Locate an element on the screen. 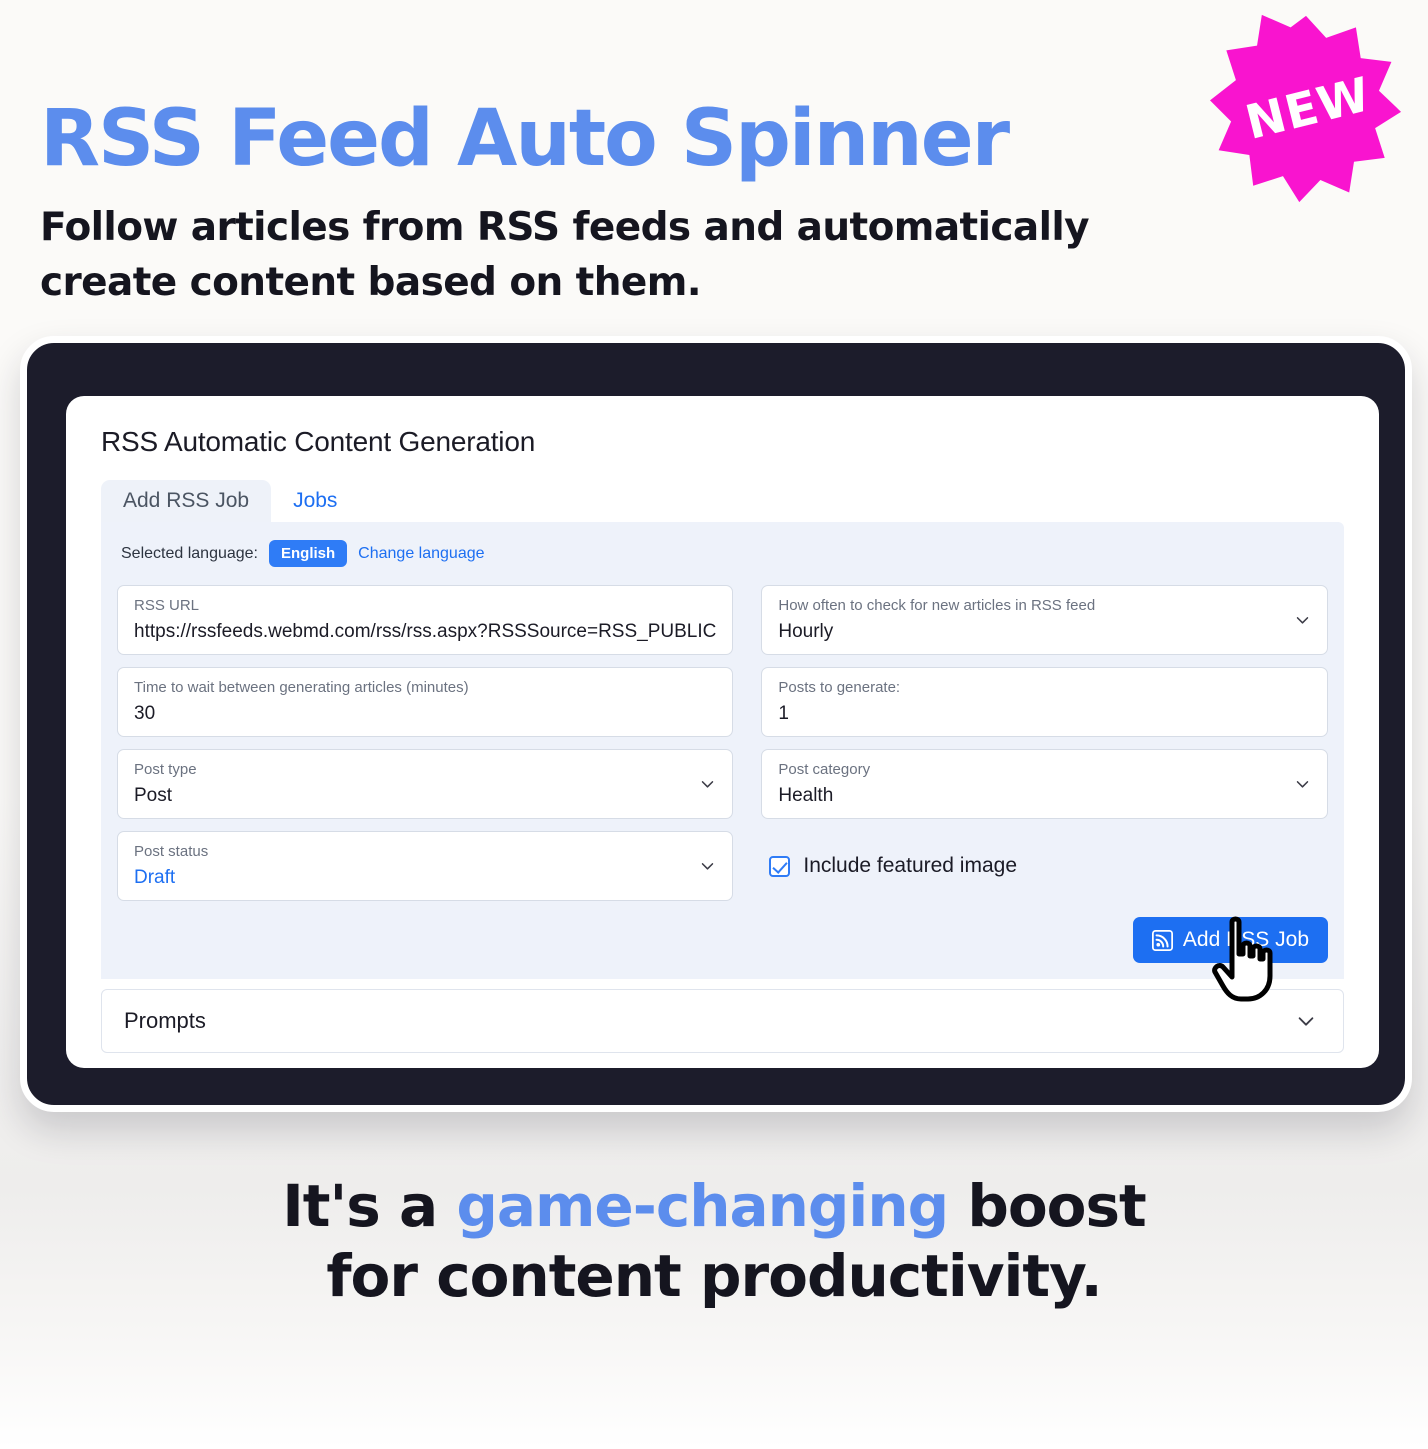 This screenshot has height=1449, width=1428. change-language-link: Change language is located at coordinates (421, 554).